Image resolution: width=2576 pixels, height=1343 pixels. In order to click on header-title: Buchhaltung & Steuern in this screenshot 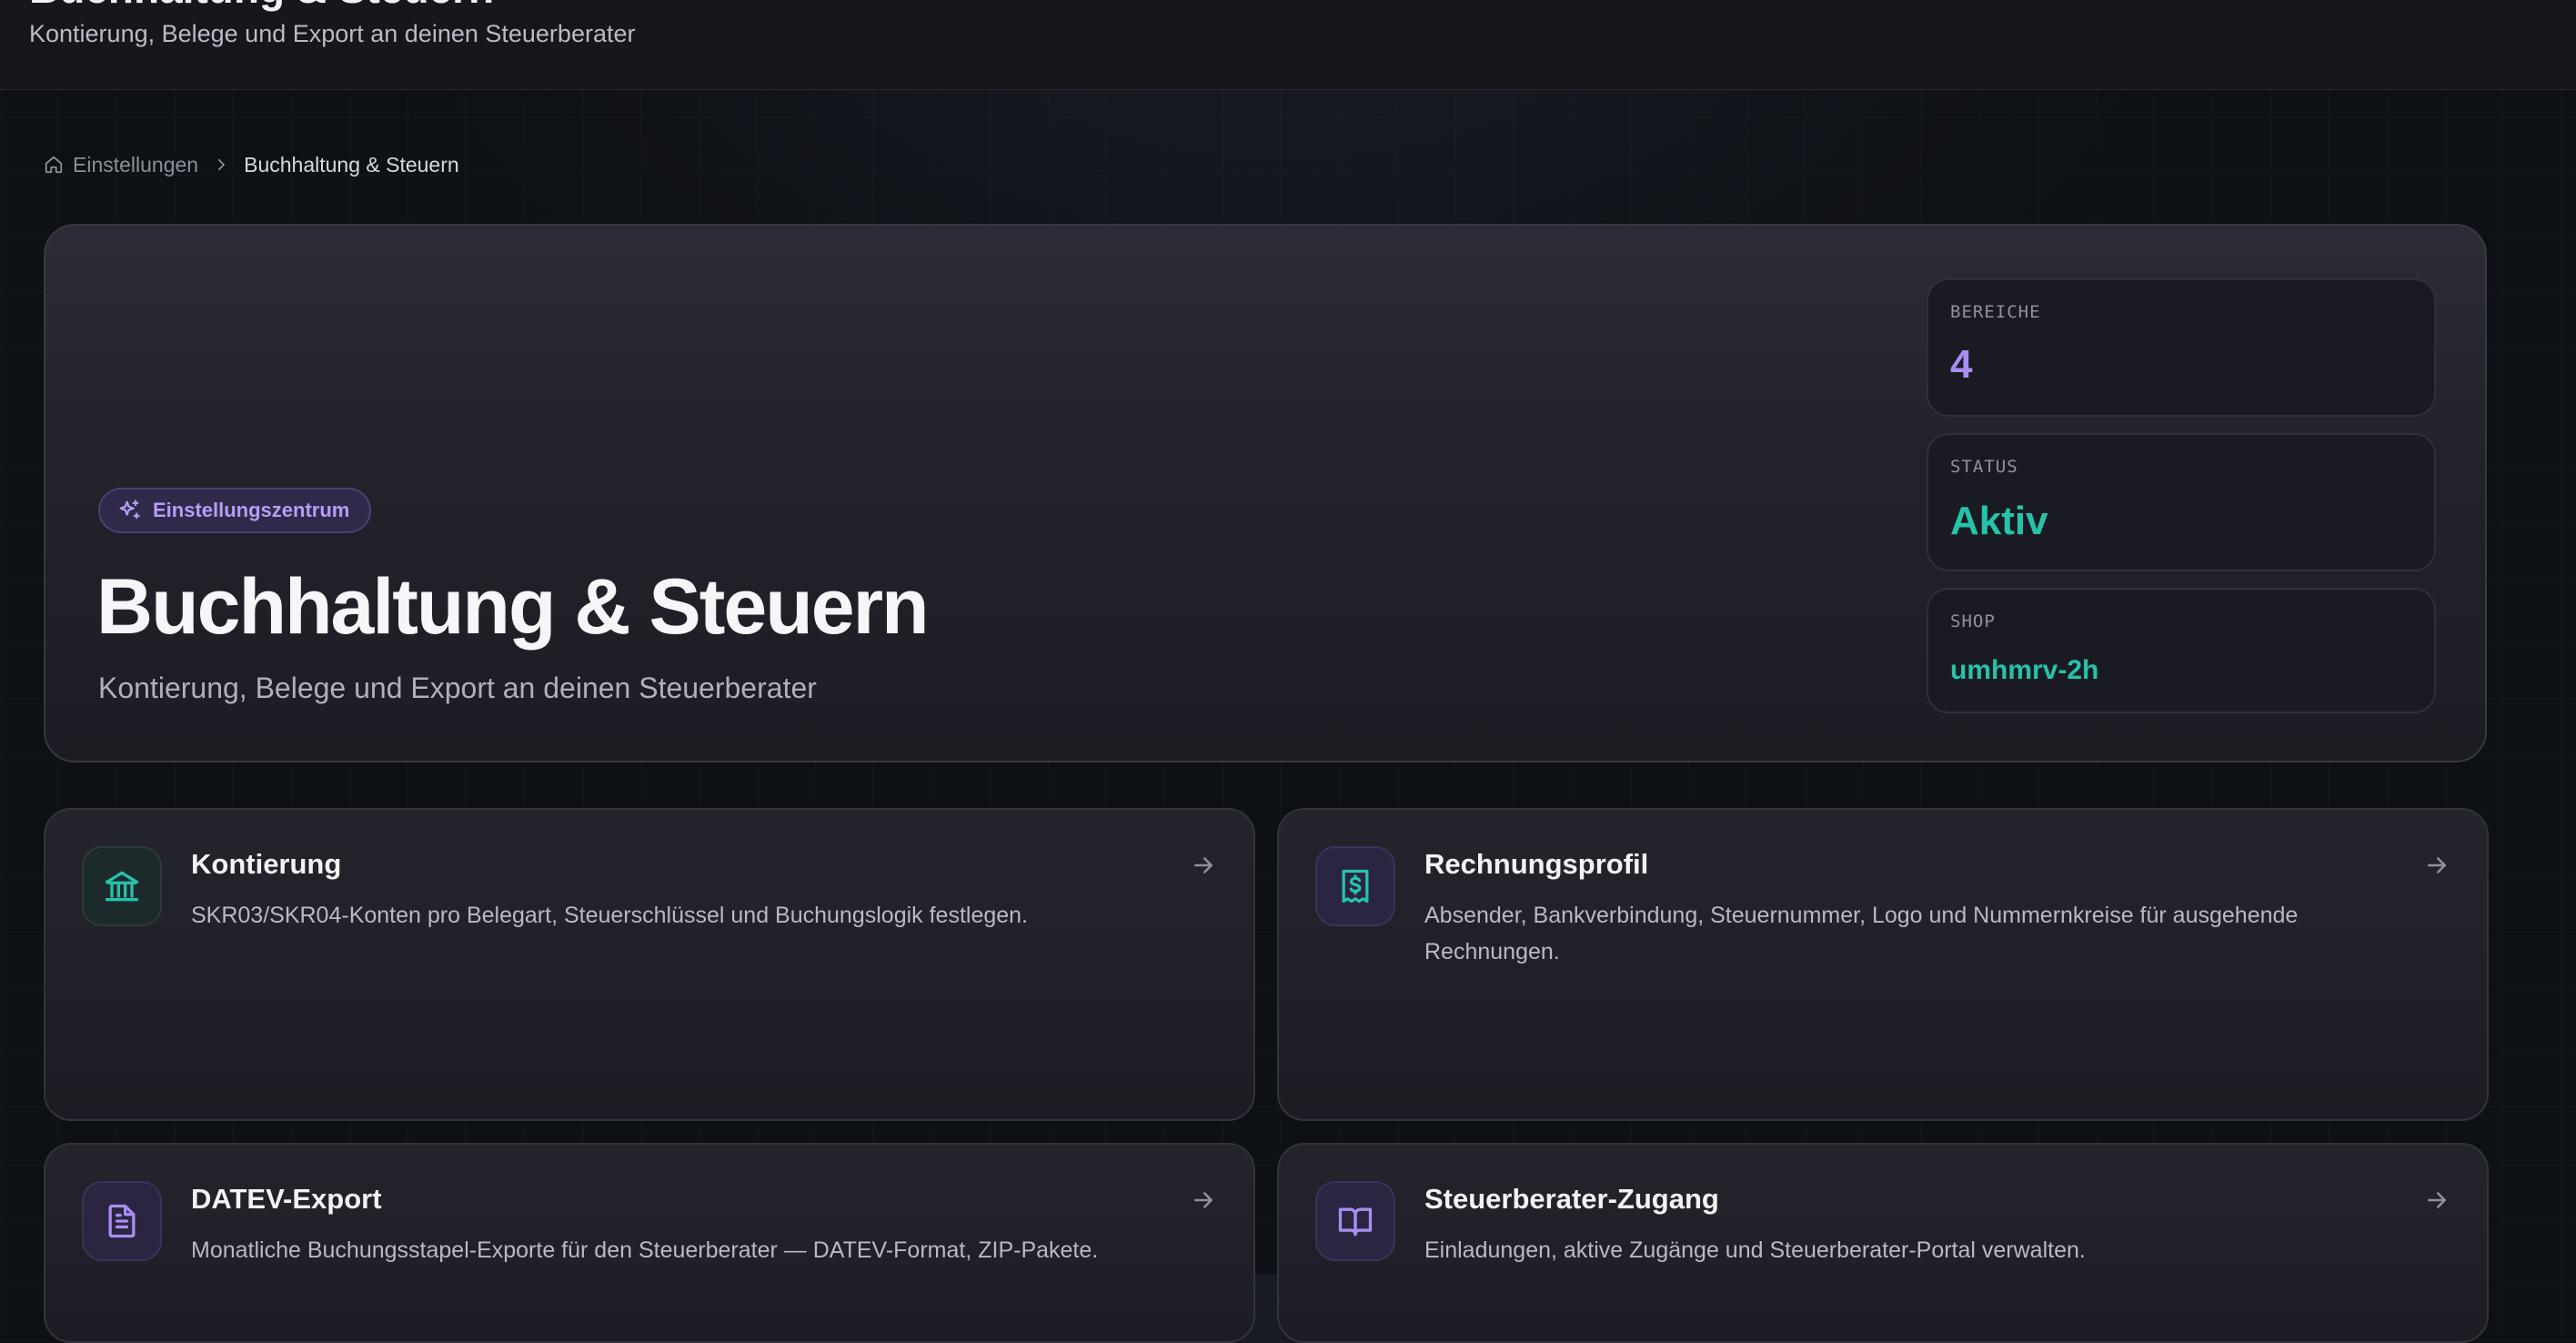, I will do `click(261, 6)`.